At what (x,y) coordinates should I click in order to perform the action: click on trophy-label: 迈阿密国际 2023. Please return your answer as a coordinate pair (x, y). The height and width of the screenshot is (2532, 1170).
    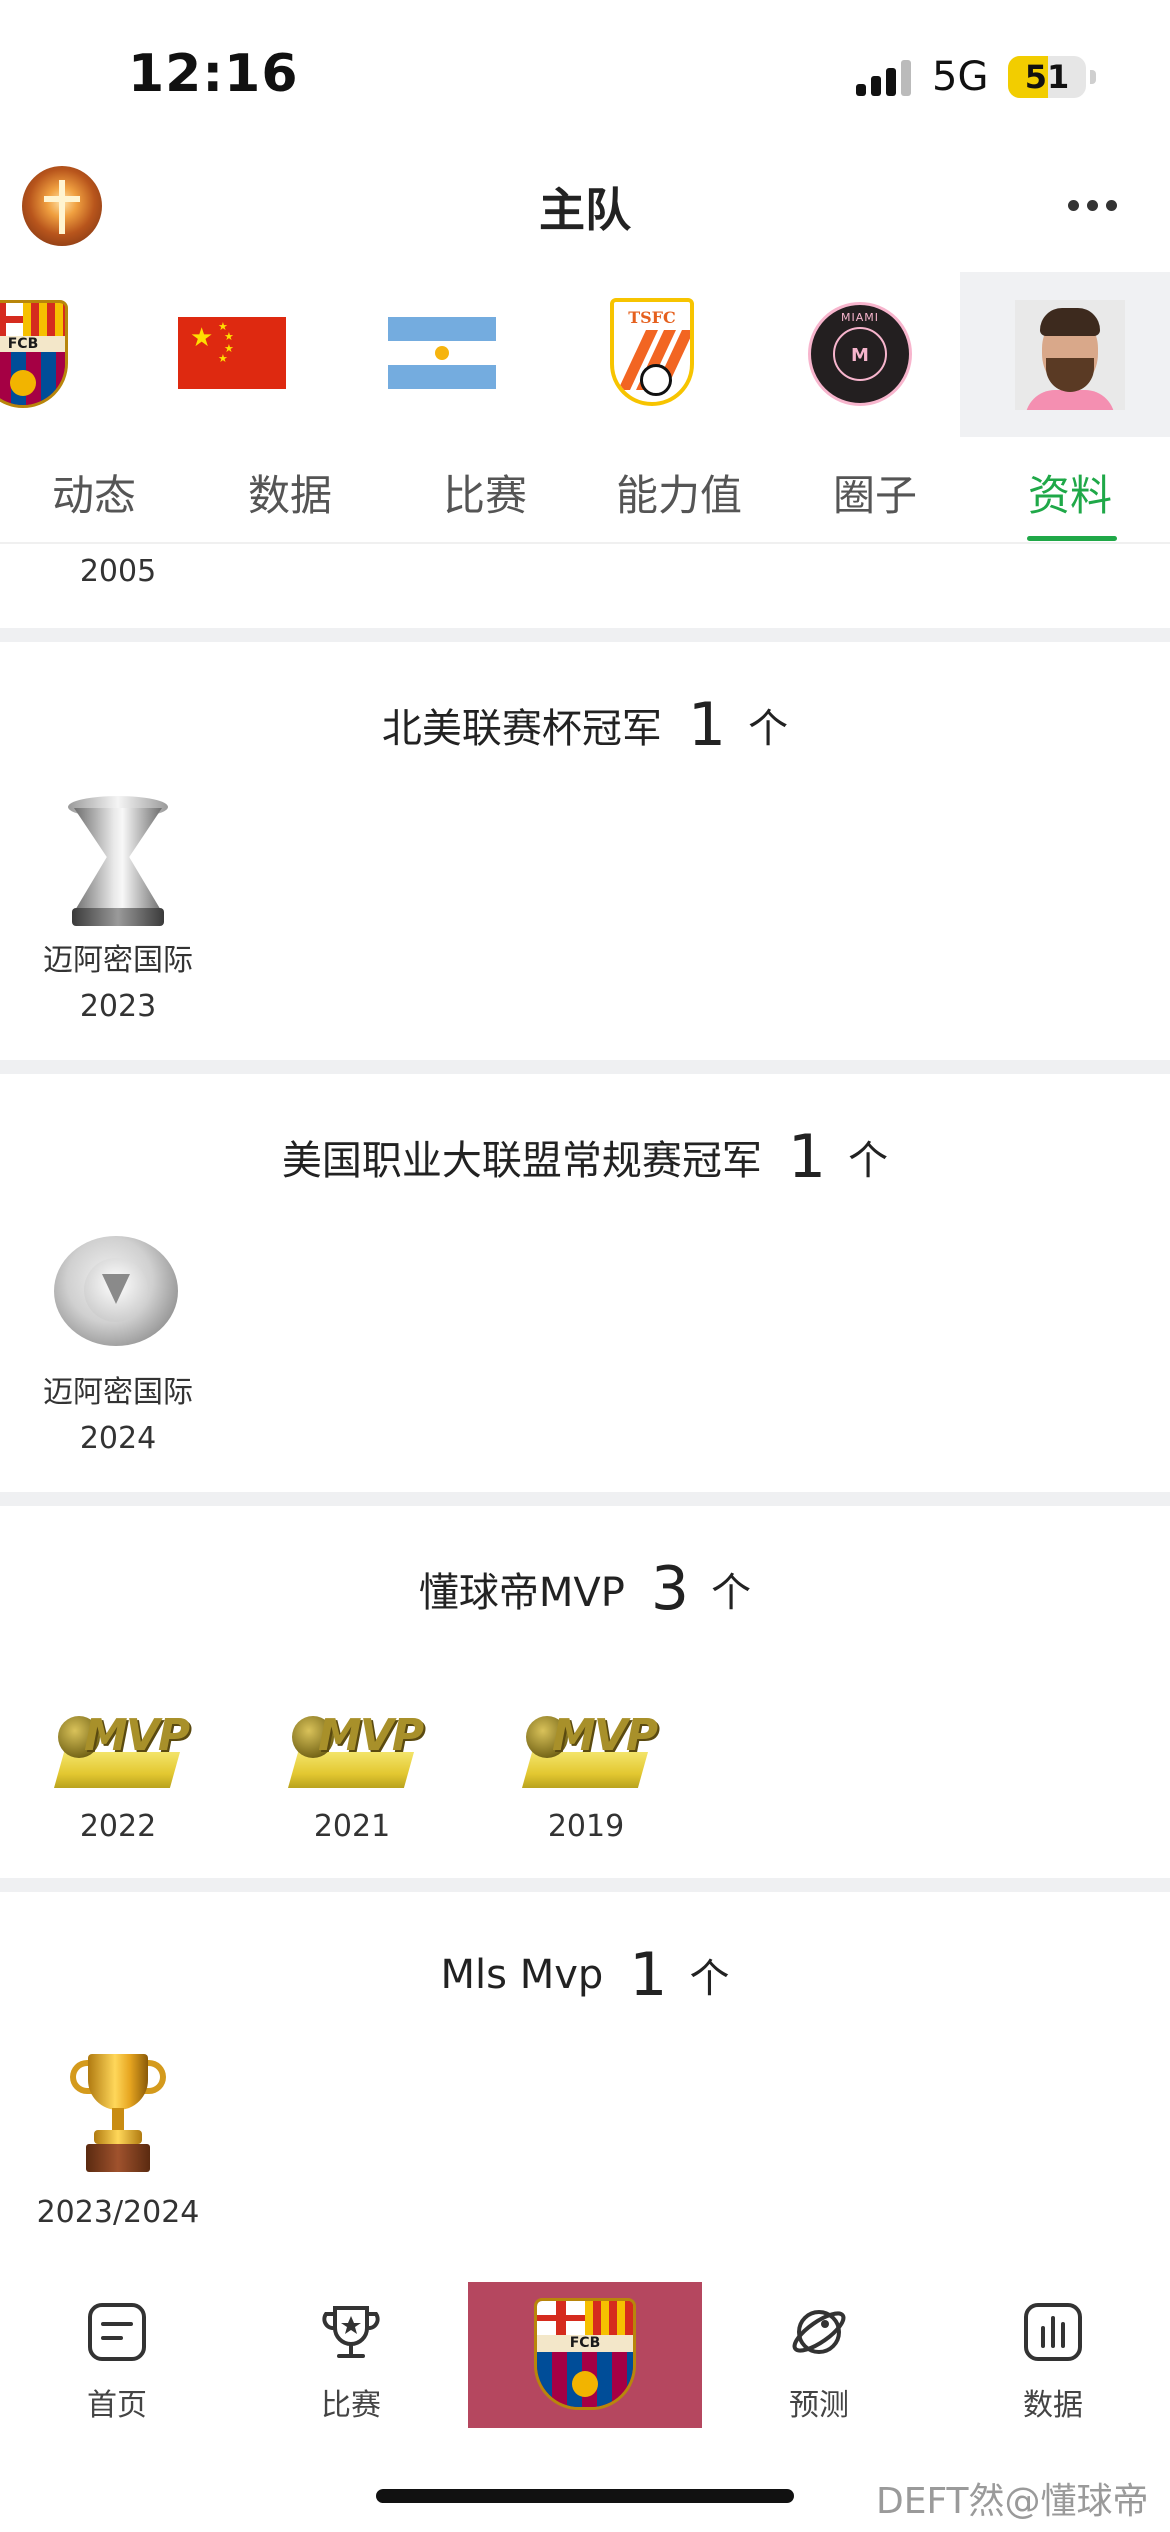
    Looking at the image, I should click on (118, 984).